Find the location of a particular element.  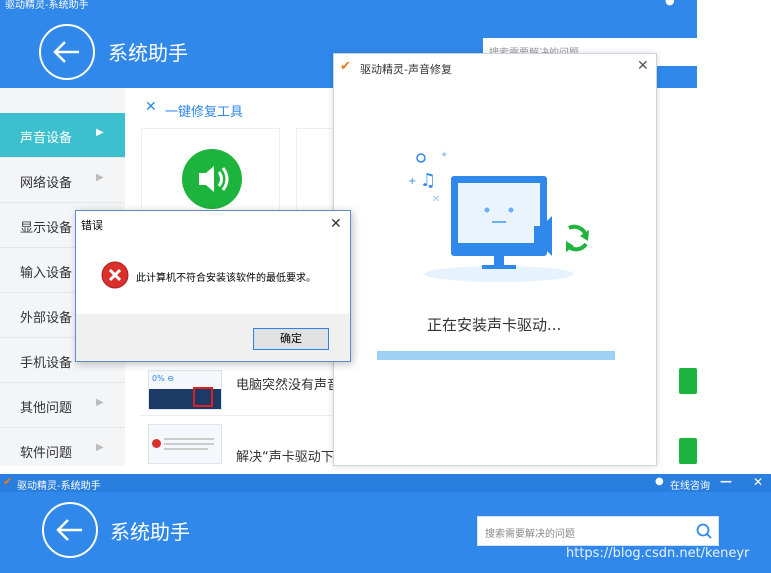

problem-title: 电脑突然没有声音 is located at coordinates (288, 383).